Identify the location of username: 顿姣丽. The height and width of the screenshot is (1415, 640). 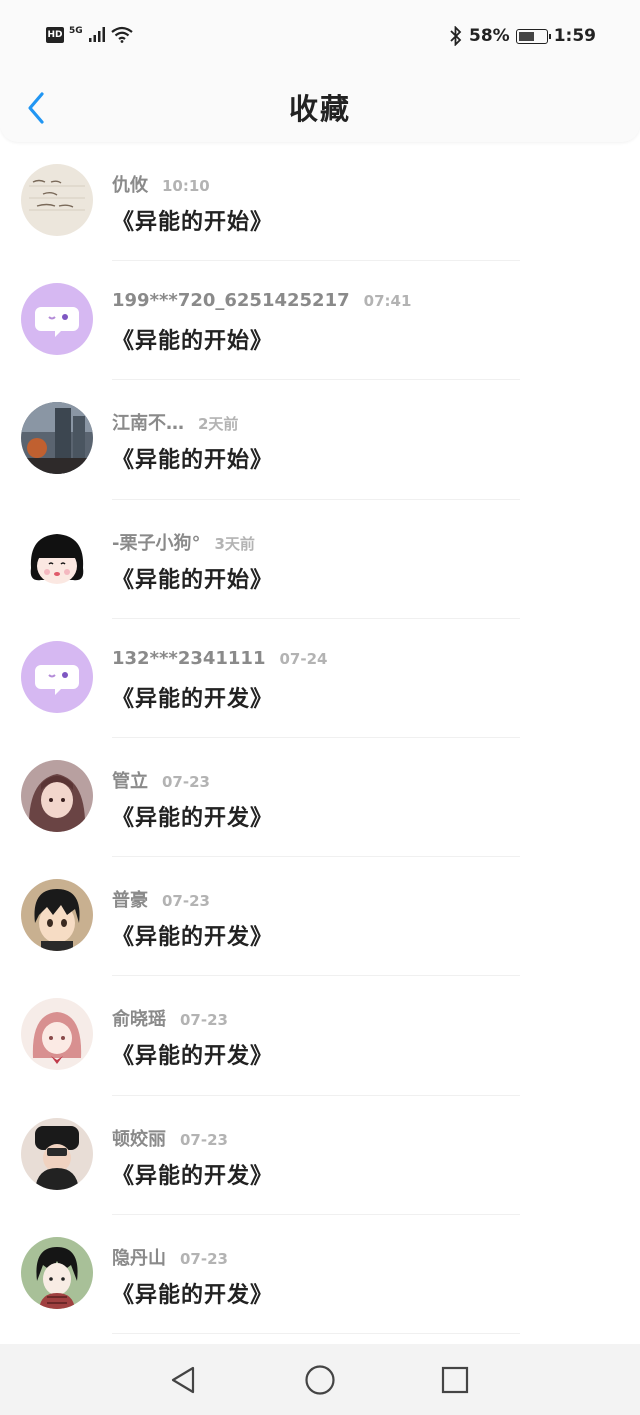
(139, 1139).